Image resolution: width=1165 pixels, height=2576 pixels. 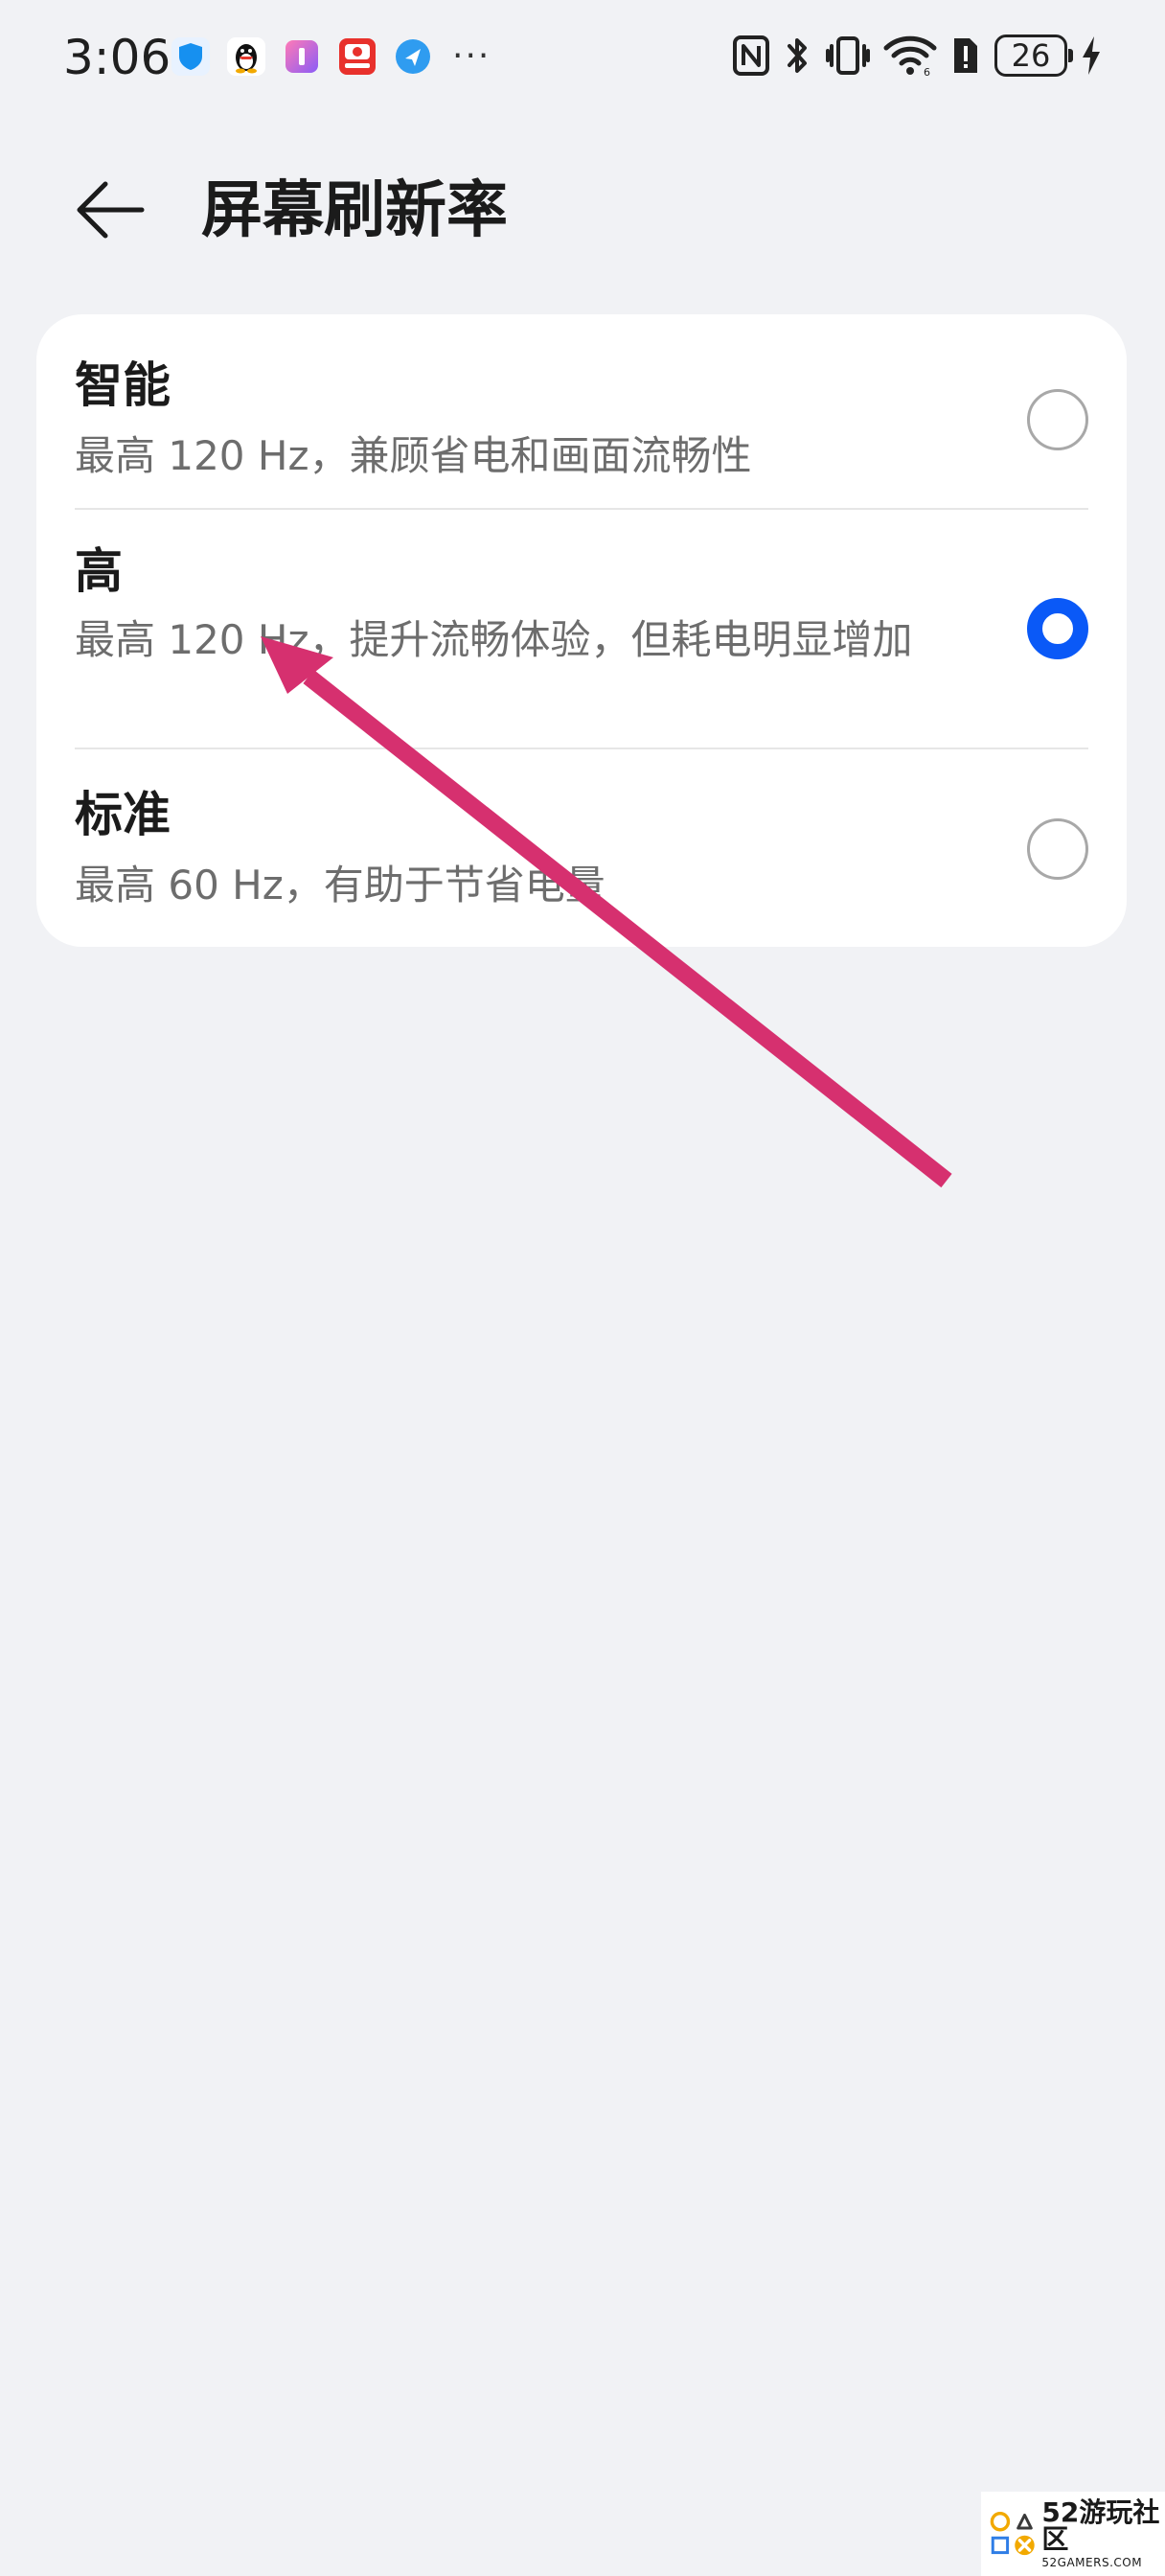 What do you see at coordinates (582, 57) in the screenshot?
I see `status-bar: 3:06 ··· 6 26` at bounding box center [582, 57].